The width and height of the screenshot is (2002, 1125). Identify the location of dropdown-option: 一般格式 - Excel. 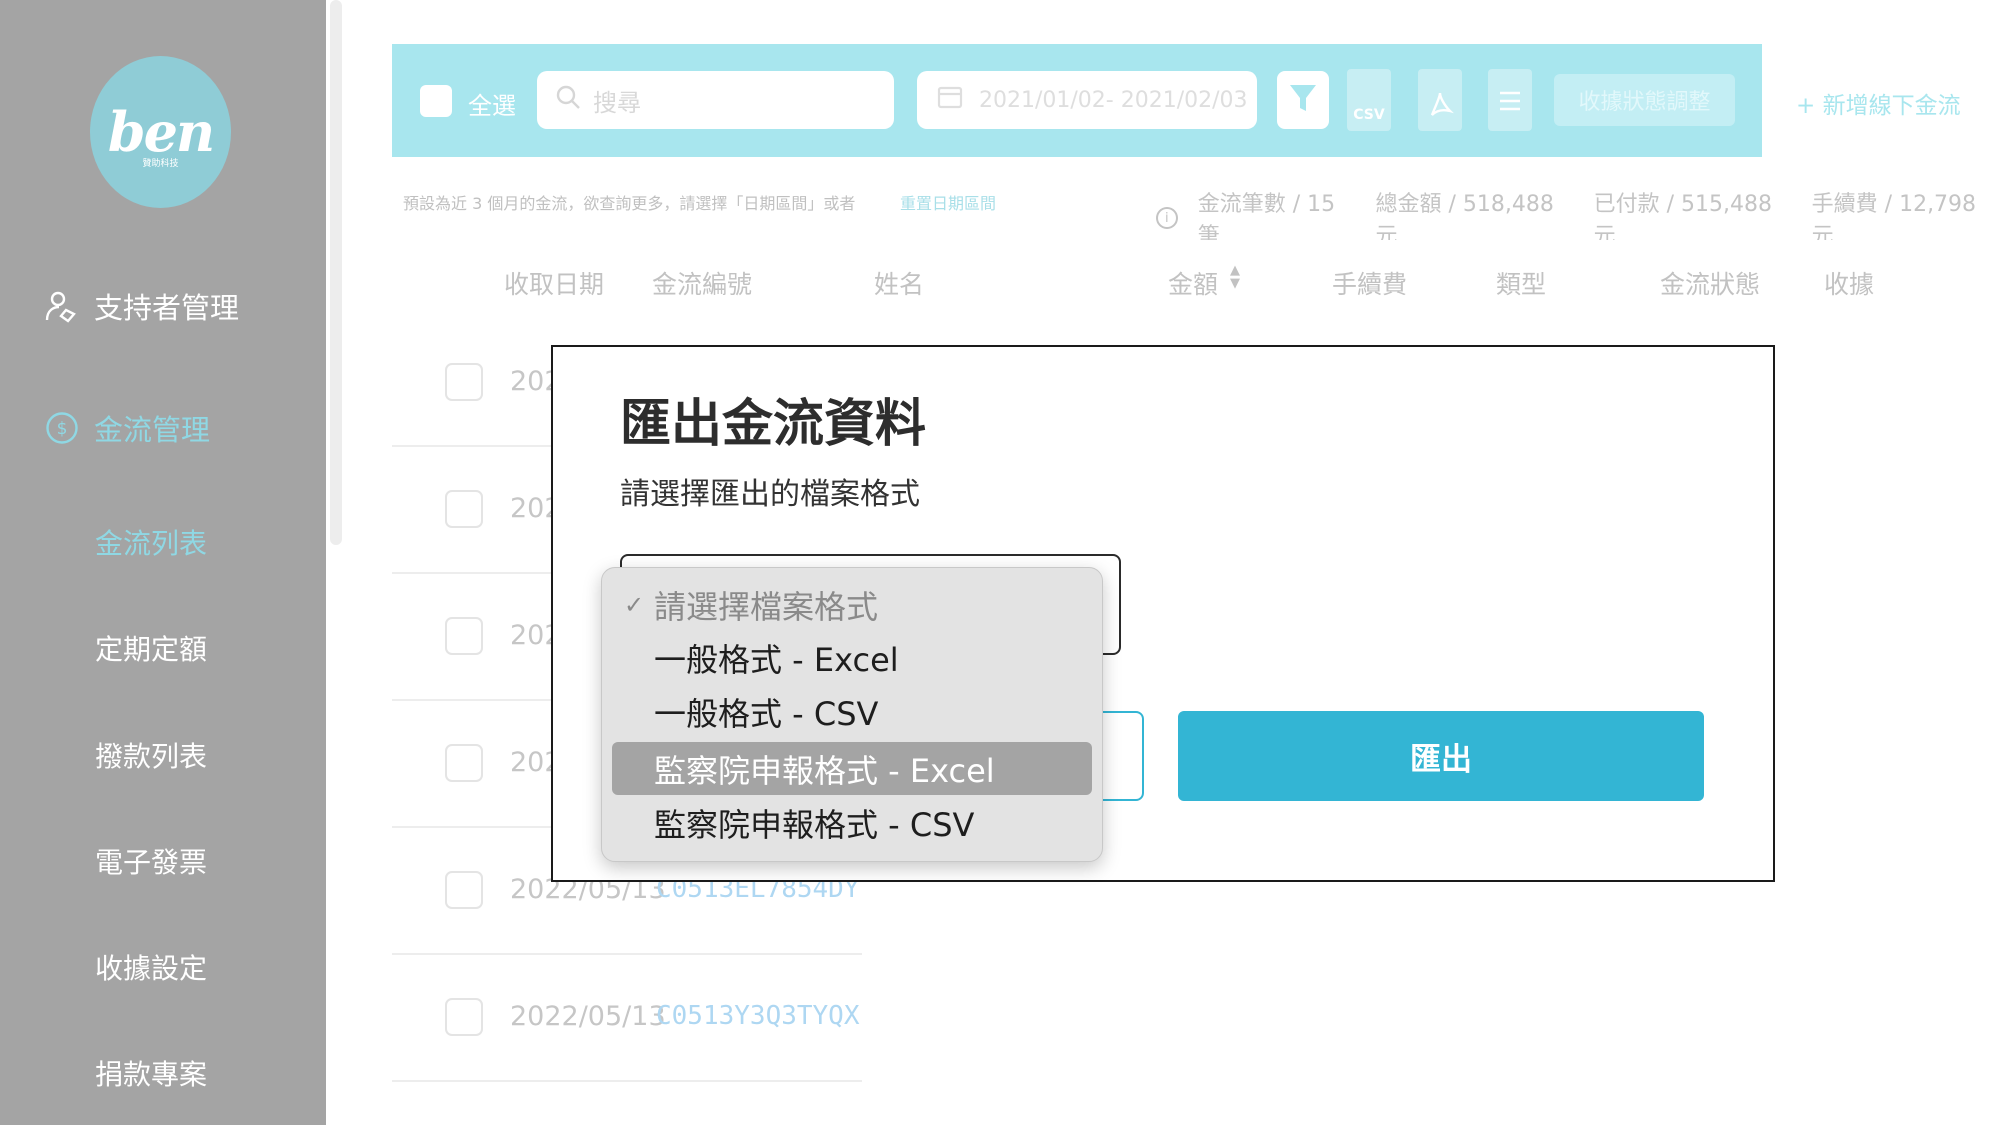
(852, 657).